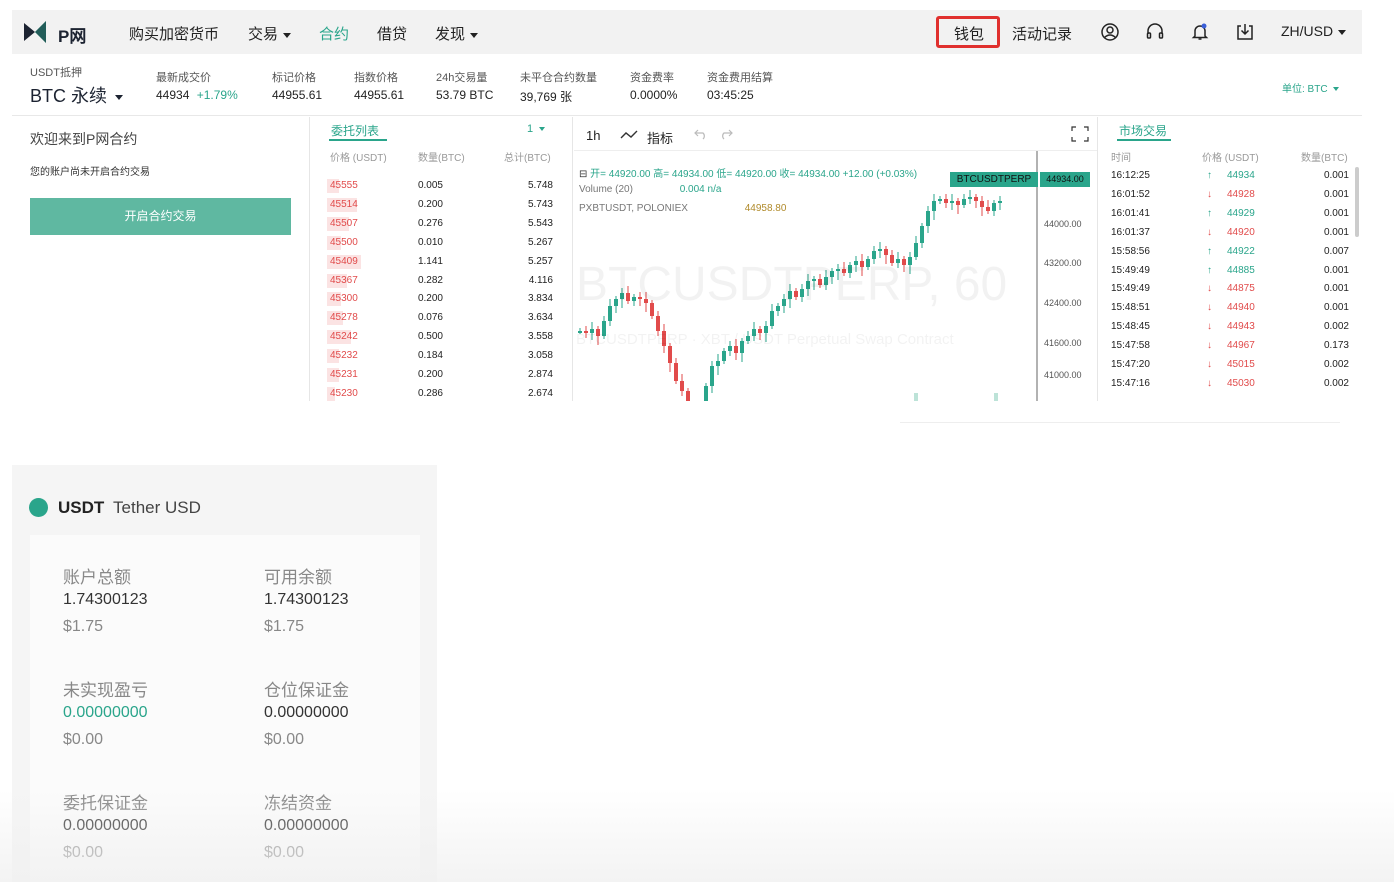  Describe the element at coordinates (355, 130) in the screenshot. I see `tab-order-book: 委托列表` at that location.